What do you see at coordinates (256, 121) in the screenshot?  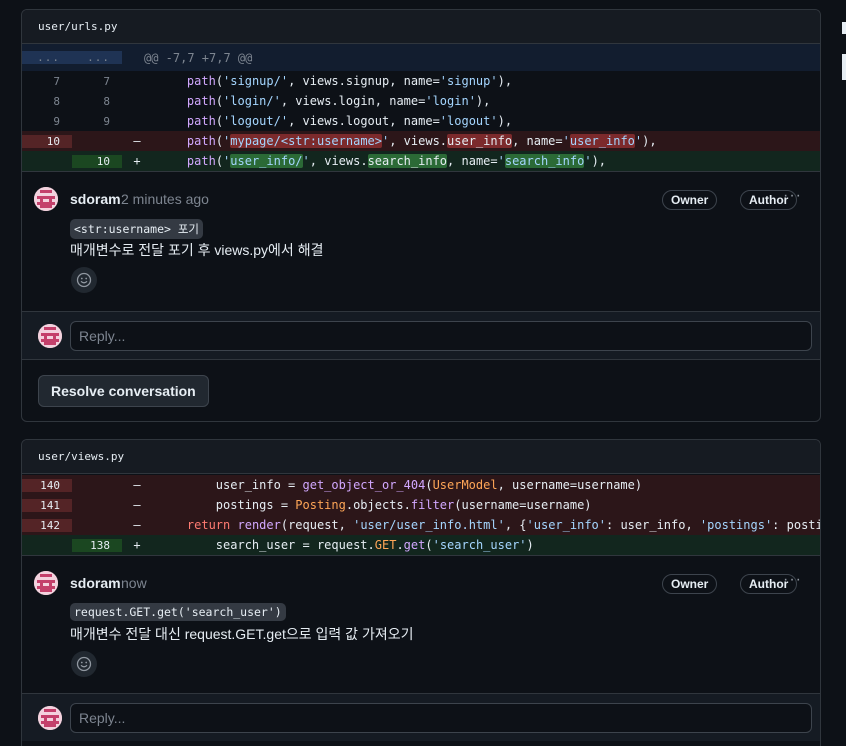 I see `code-token: 'logout/'` at bounding box center [256, 121].